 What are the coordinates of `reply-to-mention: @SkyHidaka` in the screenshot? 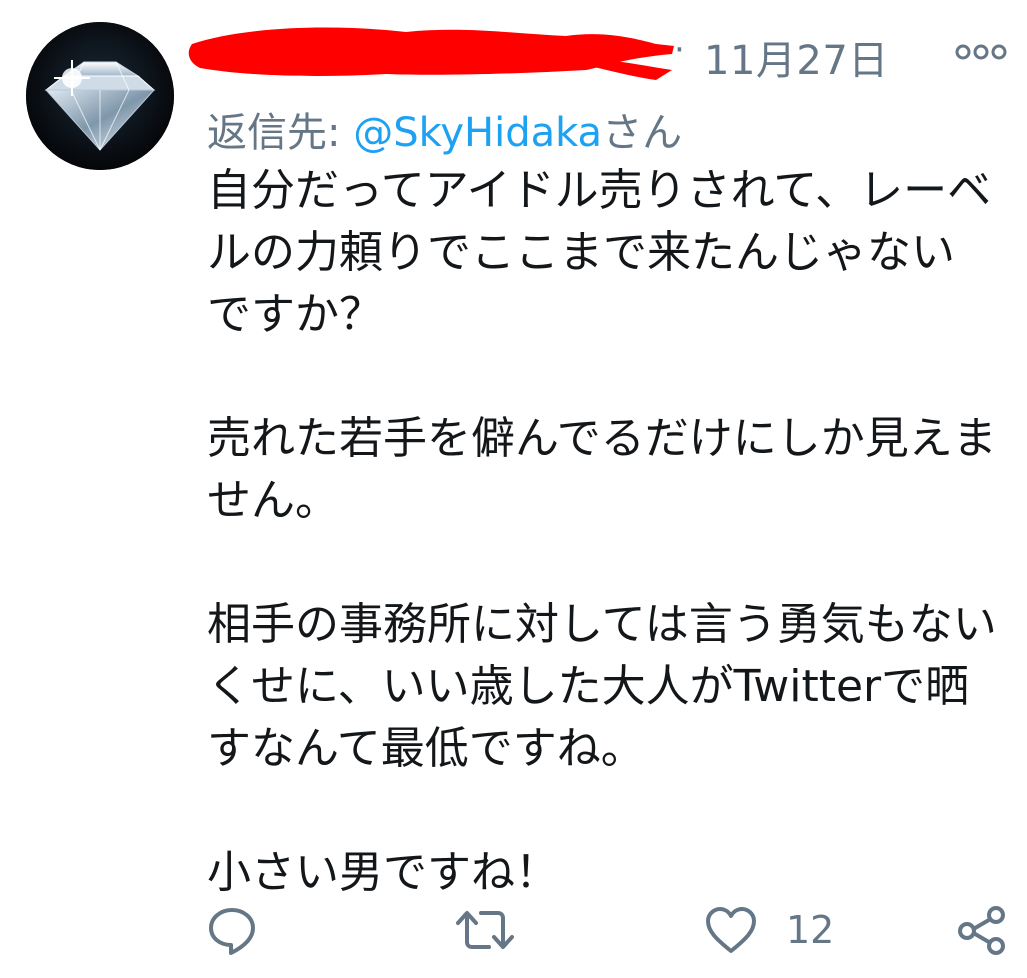 It's located at (477, 133).